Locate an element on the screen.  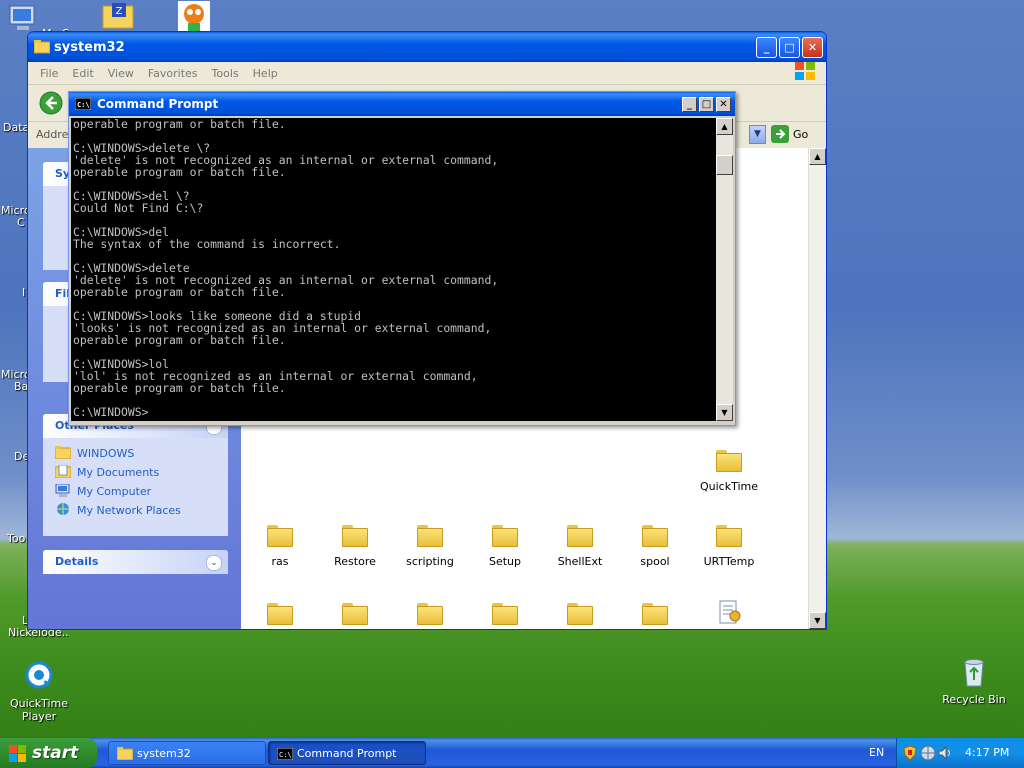
link-label: My Documents is located at coordinates (118, 472).